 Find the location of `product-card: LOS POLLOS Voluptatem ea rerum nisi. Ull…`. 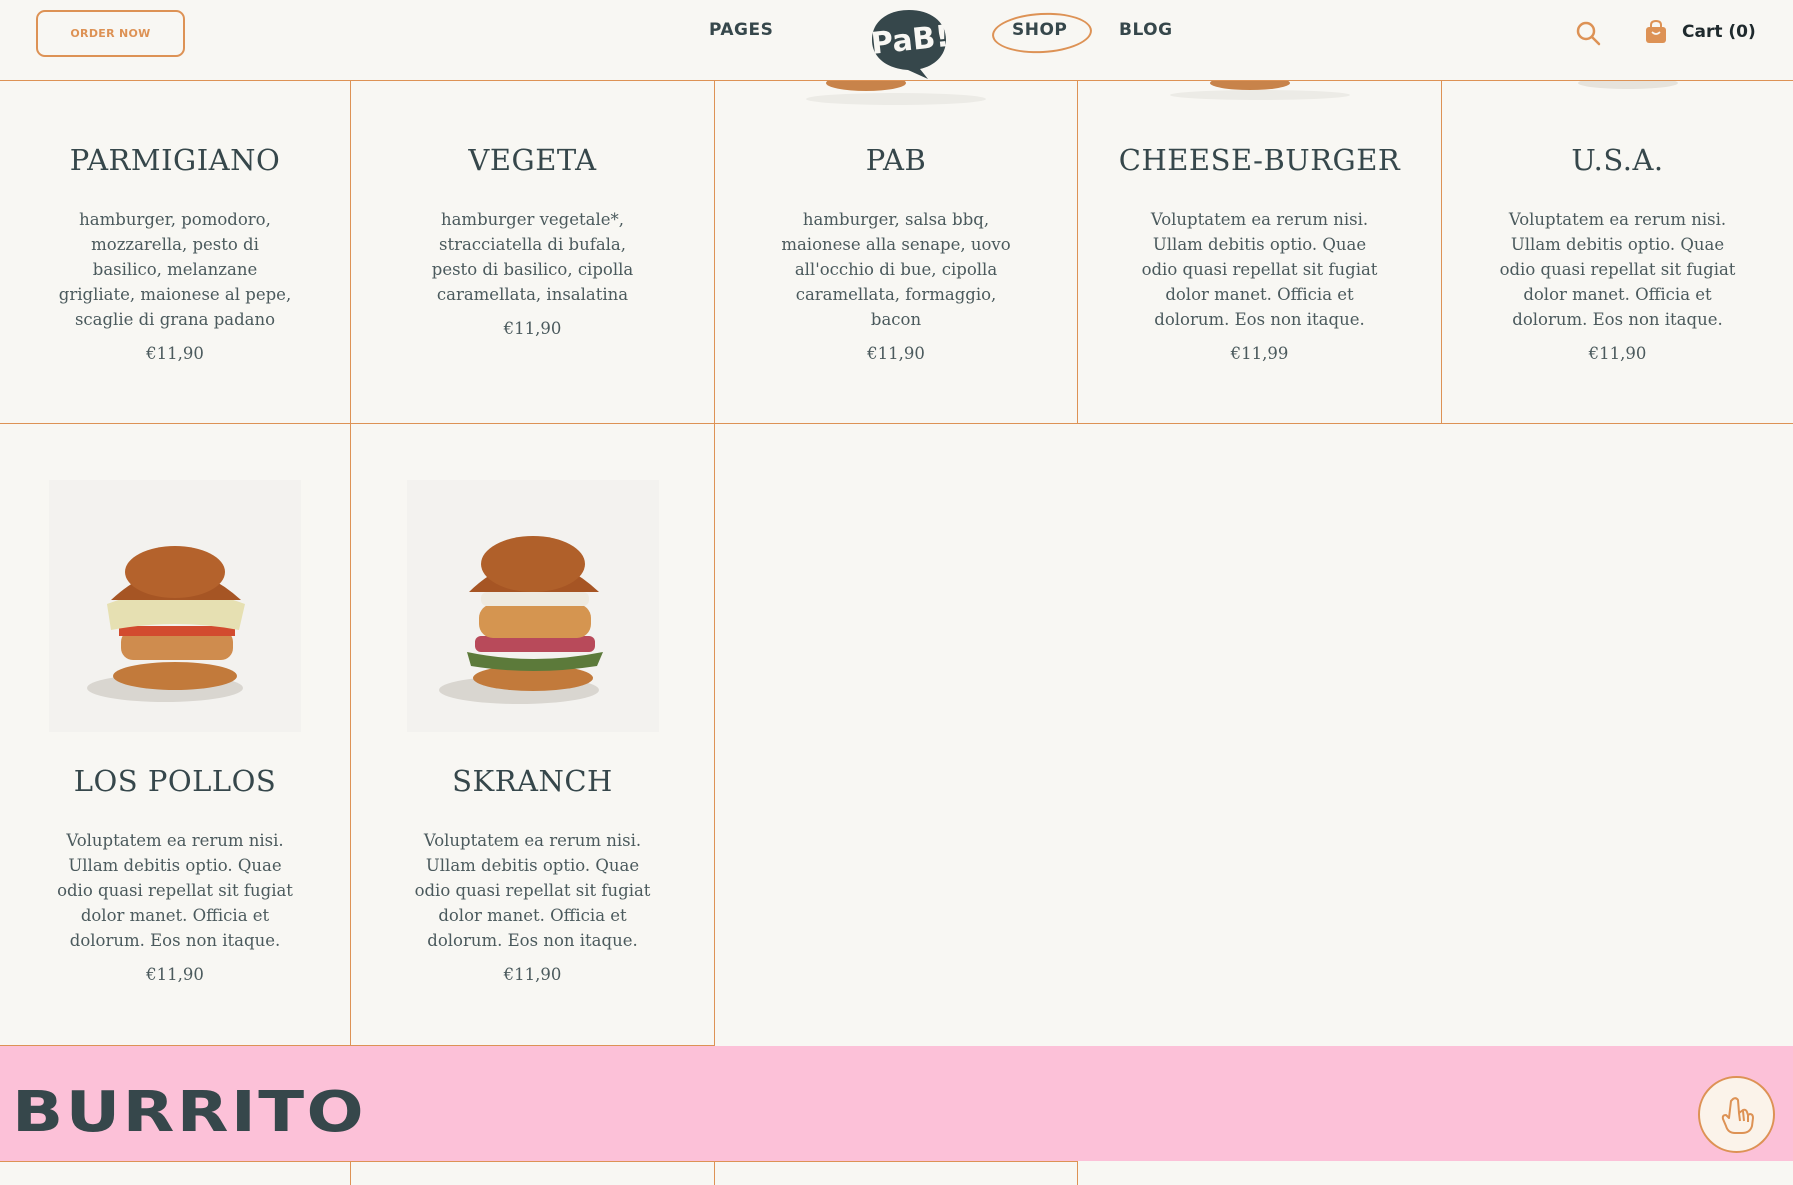

product-card: LOS POLLOS Voluptatem ea rerum nisi. Ull… is located at coordinates (175, 735).